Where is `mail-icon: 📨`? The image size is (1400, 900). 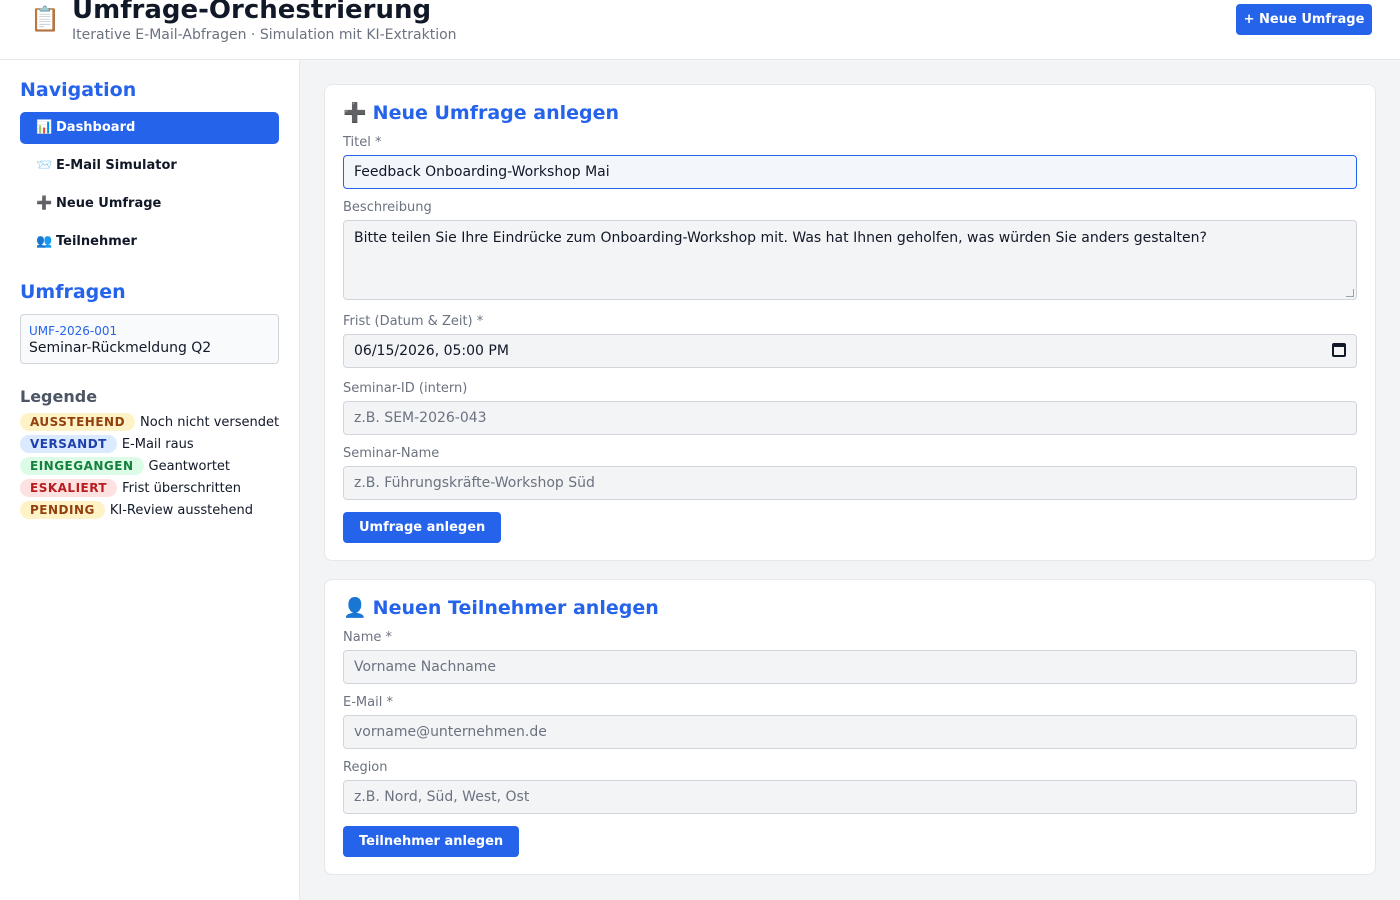
mail-icon: 📨 is located at coordinates (44, 165).